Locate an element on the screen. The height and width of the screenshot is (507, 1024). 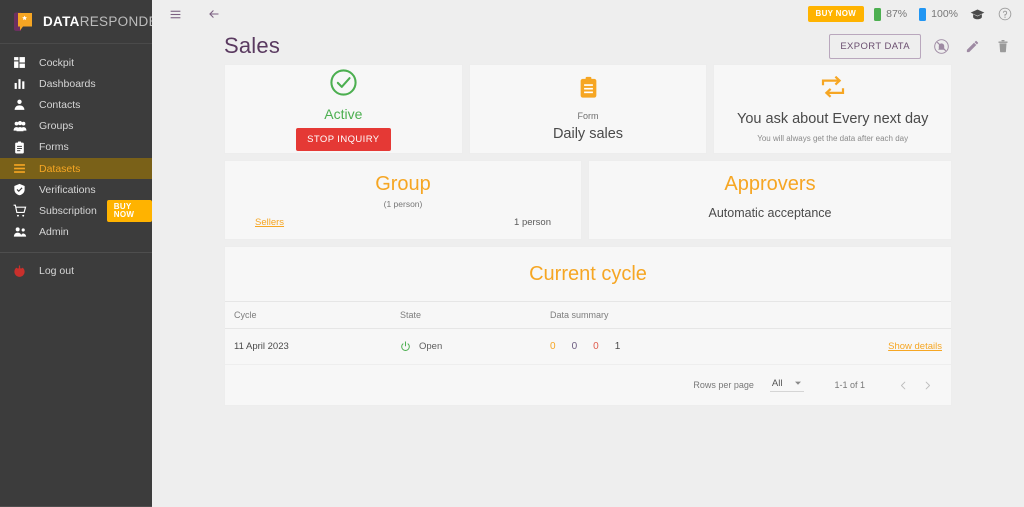
battery-green-icon is located at coordinates (878, 14).